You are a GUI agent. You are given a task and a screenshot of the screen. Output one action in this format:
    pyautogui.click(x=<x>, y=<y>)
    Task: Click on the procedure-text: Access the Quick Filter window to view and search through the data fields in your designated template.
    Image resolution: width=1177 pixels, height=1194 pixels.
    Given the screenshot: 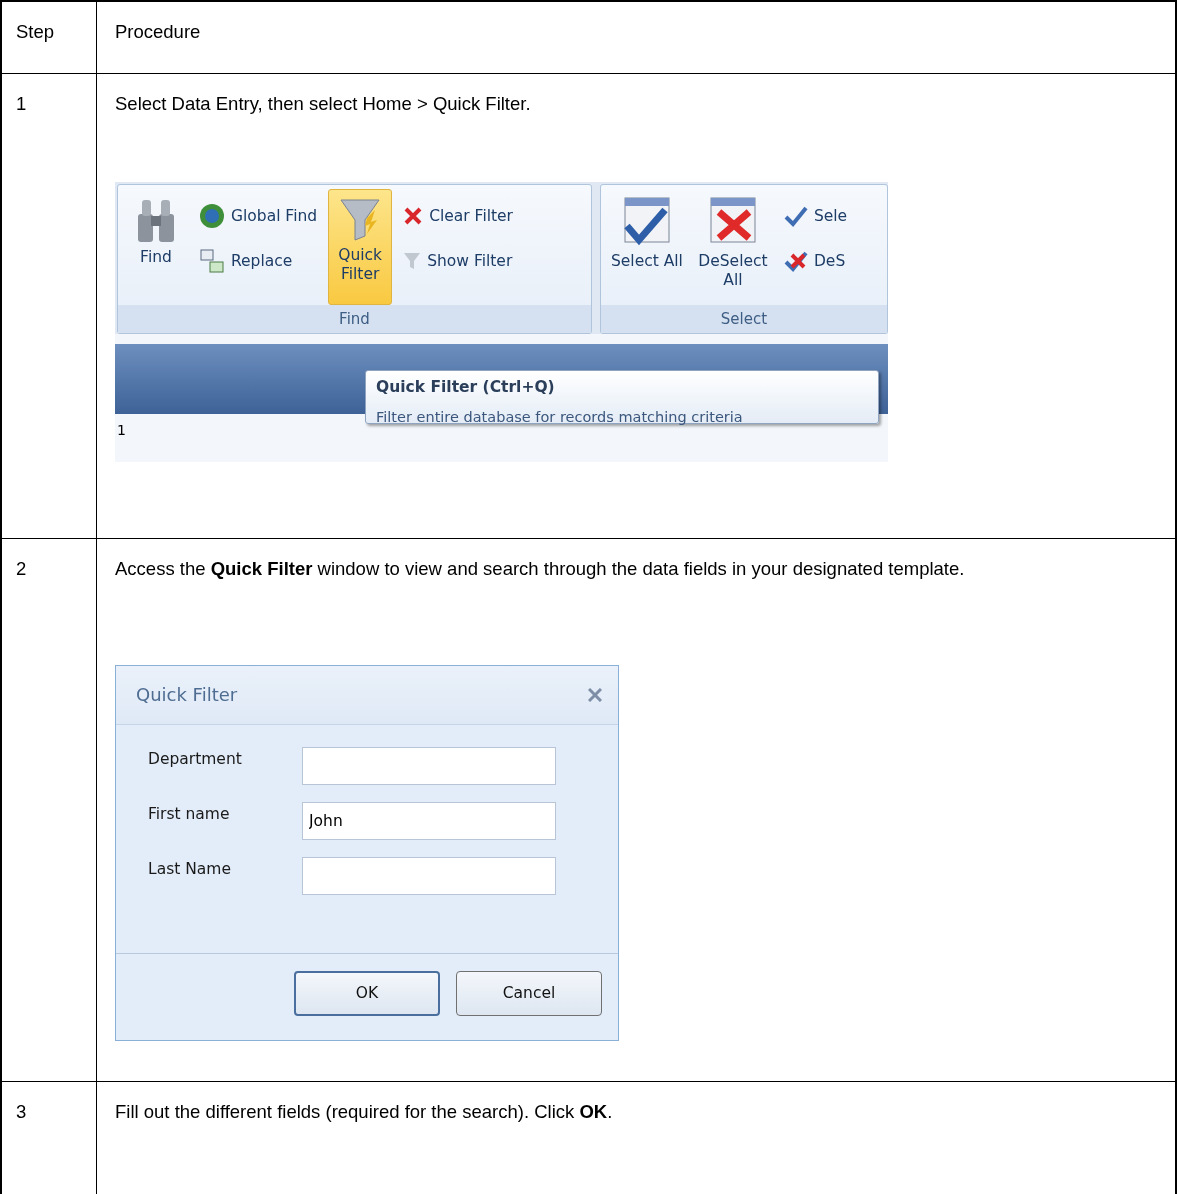 What is the action you would take?
    pyautogui.click(x=540, y=569)
    